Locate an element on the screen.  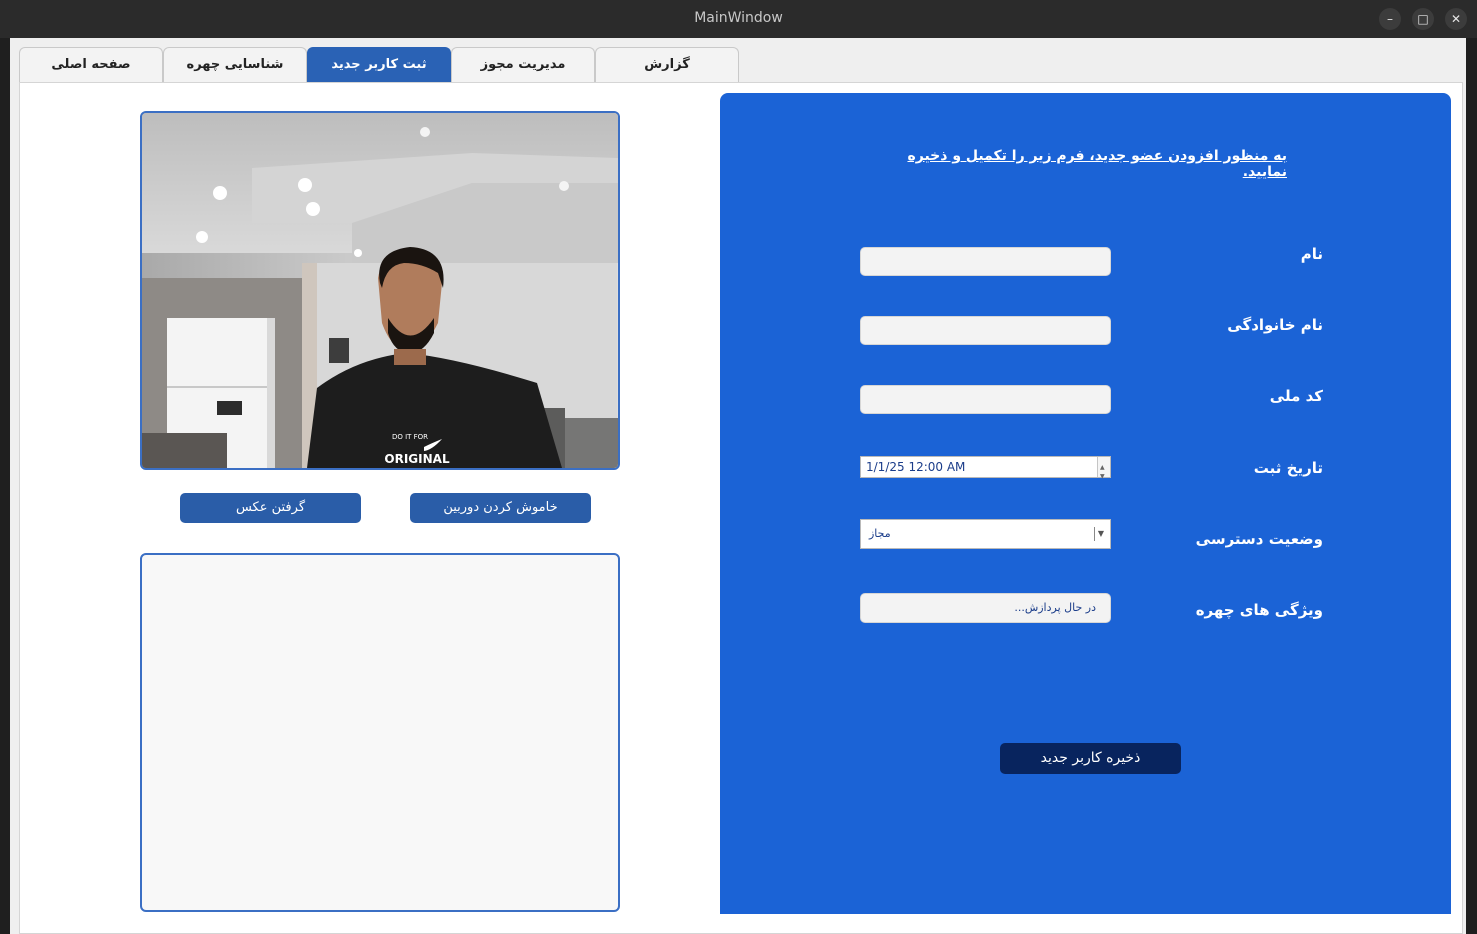
date-spinner: ▲ ▼ is located at coordinates (1103, 468).